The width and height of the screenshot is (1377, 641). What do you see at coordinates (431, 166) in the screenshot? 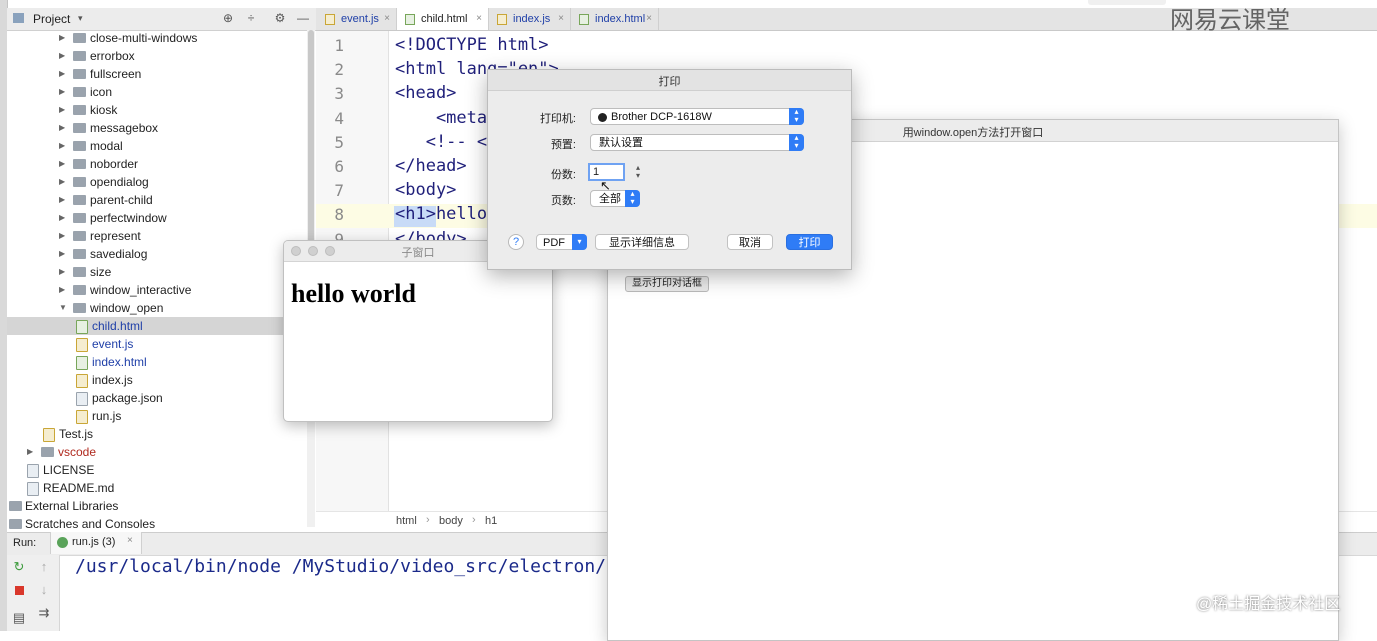
I see `code-line: </head>` at bounding box center [431, 166].